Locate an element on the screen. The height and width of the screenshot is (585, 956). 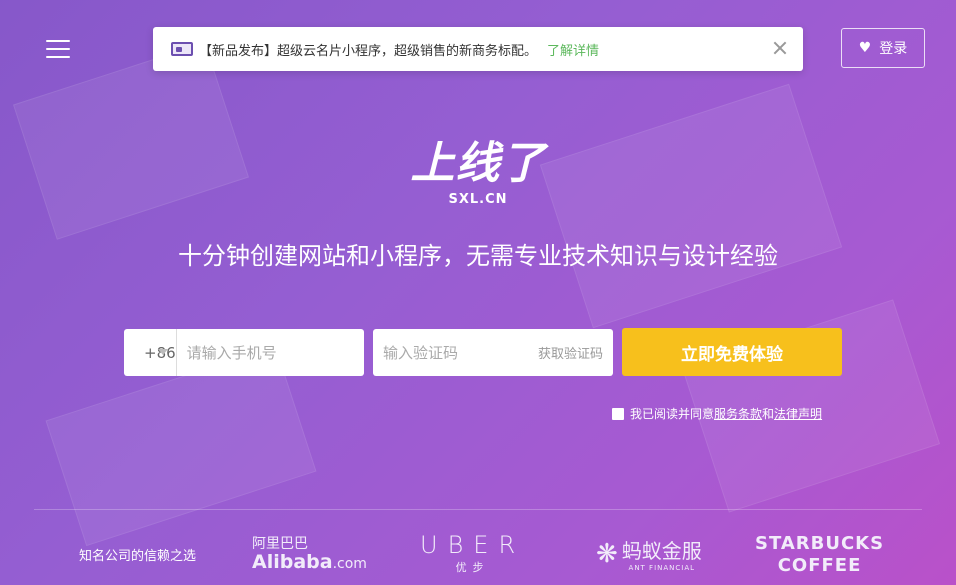
site-logo: 上线了 SXL.CN is located at coordinates (478, 173).